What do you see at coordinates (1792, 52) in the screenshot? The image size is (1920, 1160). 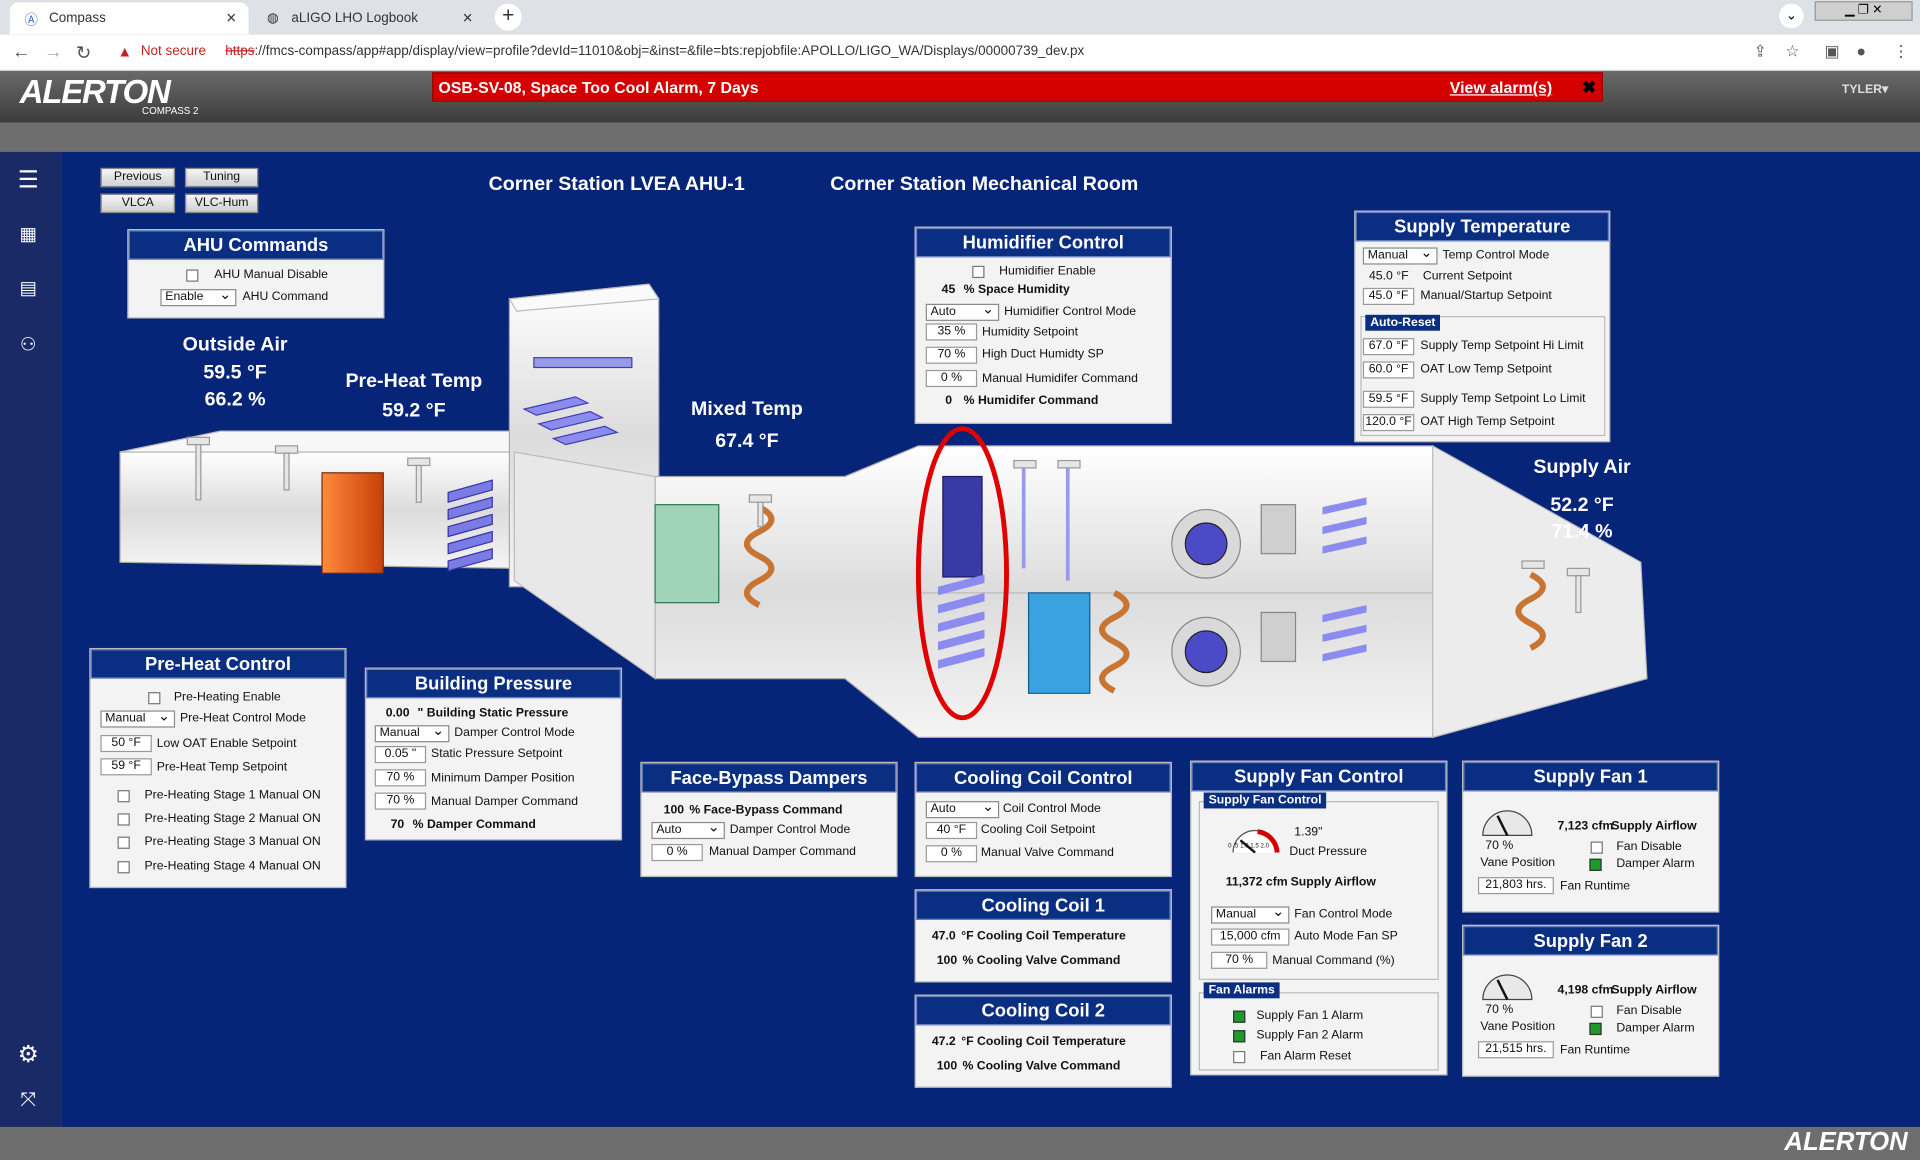 I see `bookmark-star-icon: ☆` at bounding box center [1792, 52].